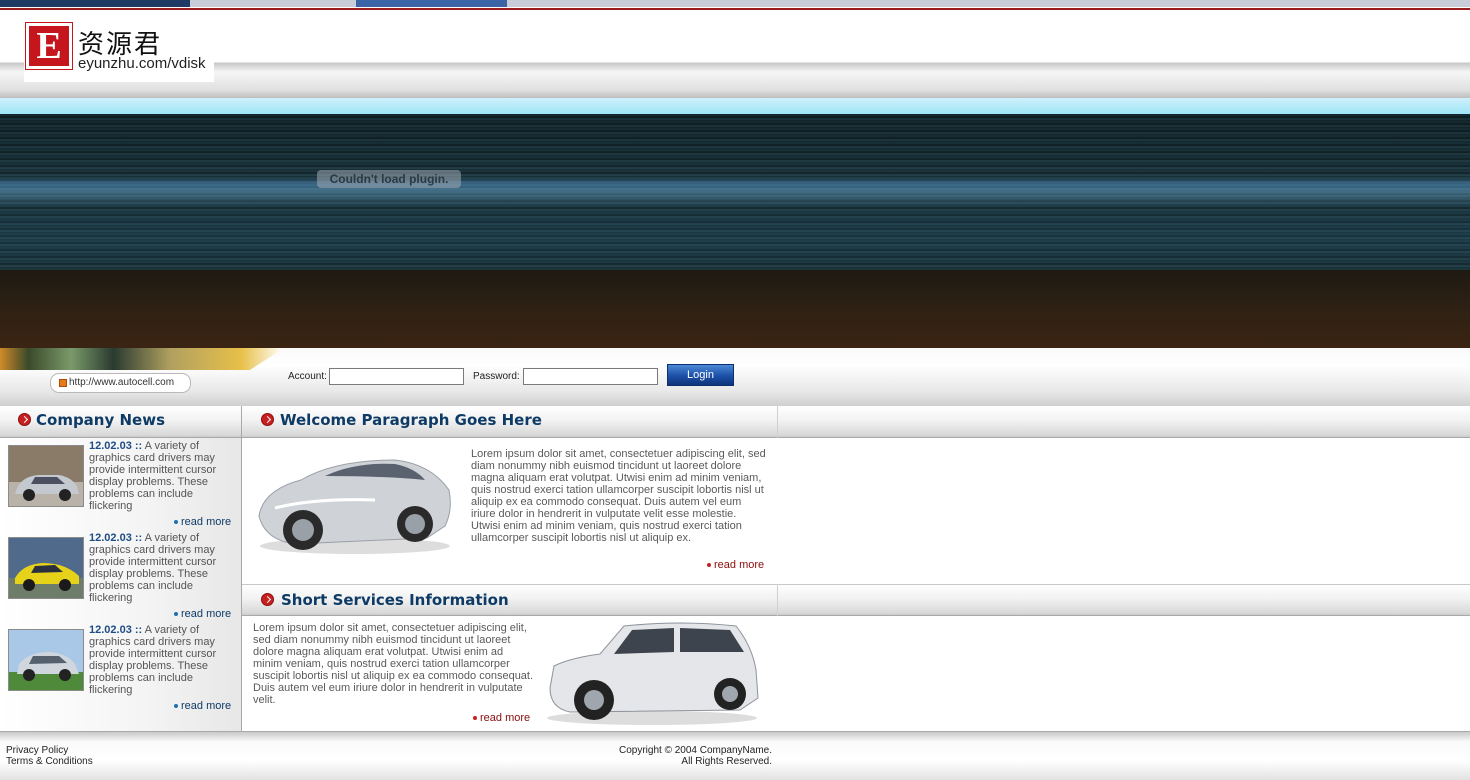  Describe the element at coordinates (496, 376) in the screenshot. I see `password-label: Password:` at that location.